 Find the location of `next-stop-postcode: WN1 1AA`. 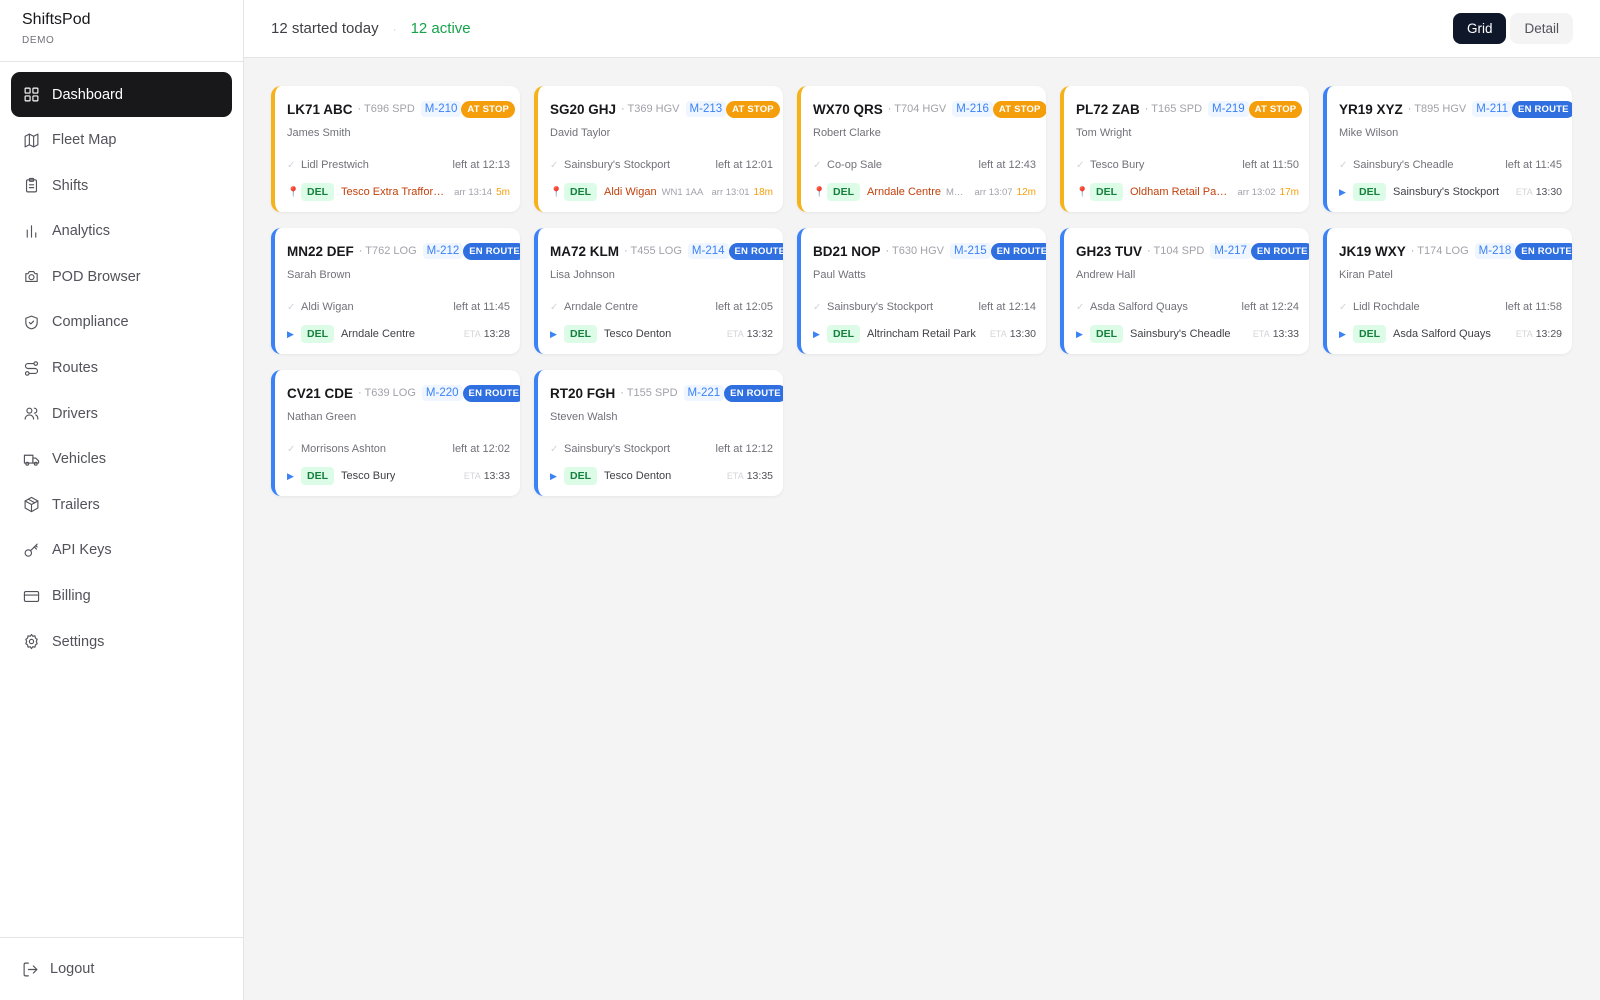

next-stop-postcode: WN1 1AA is located at coordinates (682, 192).